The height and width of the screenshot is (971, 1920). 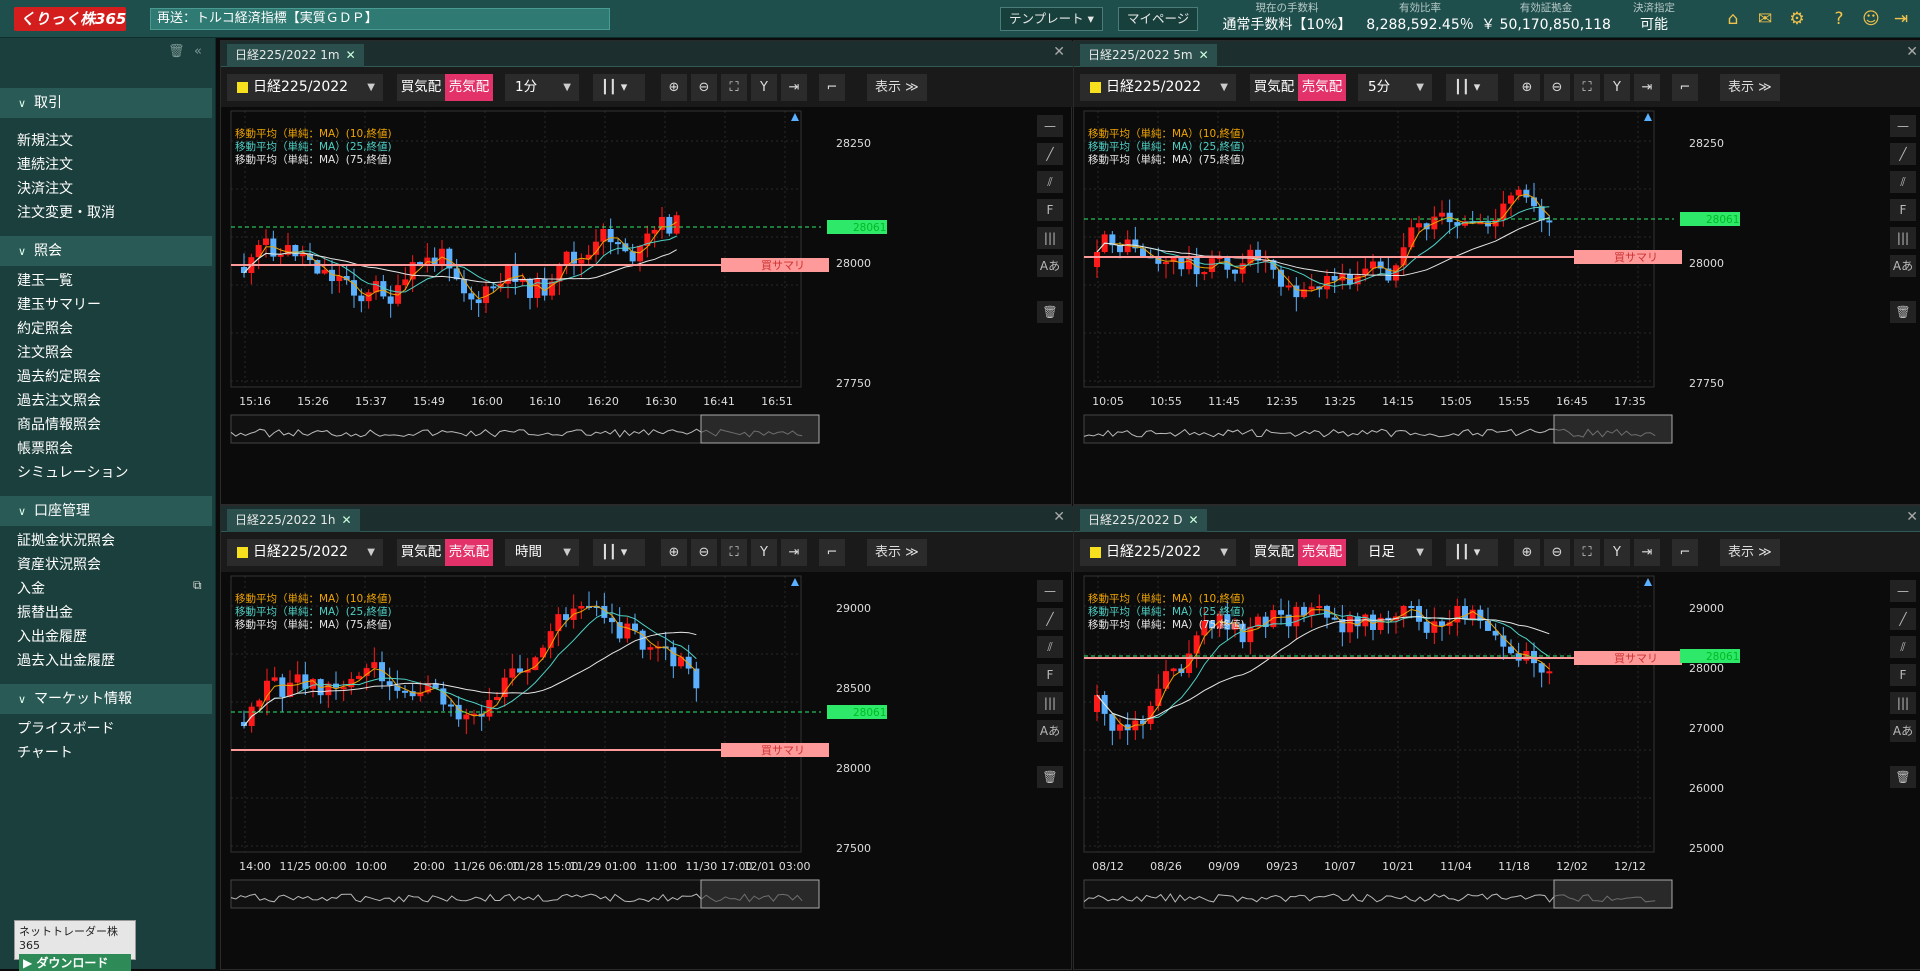 I want to click on sidebar-item: 過去入出金履歴, so click(x=66, y=660).